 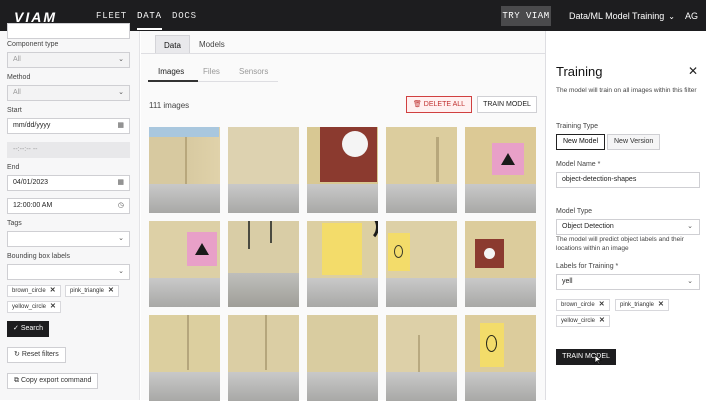 What do you see at coordinates (36, 355) in the screenshot?
I see `reset-filters-button: ↻ Reset filters` at bounding box center [36, 355].